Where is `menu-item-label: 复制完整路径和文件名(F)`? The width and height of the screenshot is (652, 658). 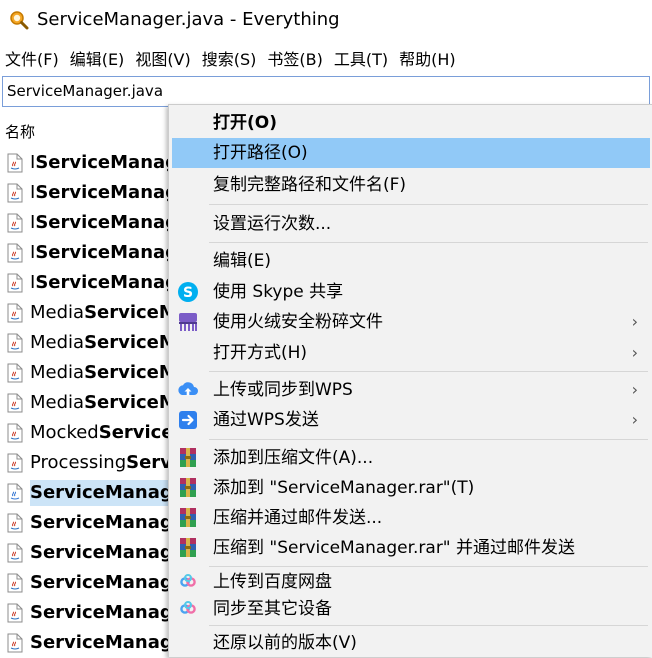 menu-item-label: 复制完整路径和文件名(F) is located at coordinates (310, 185).